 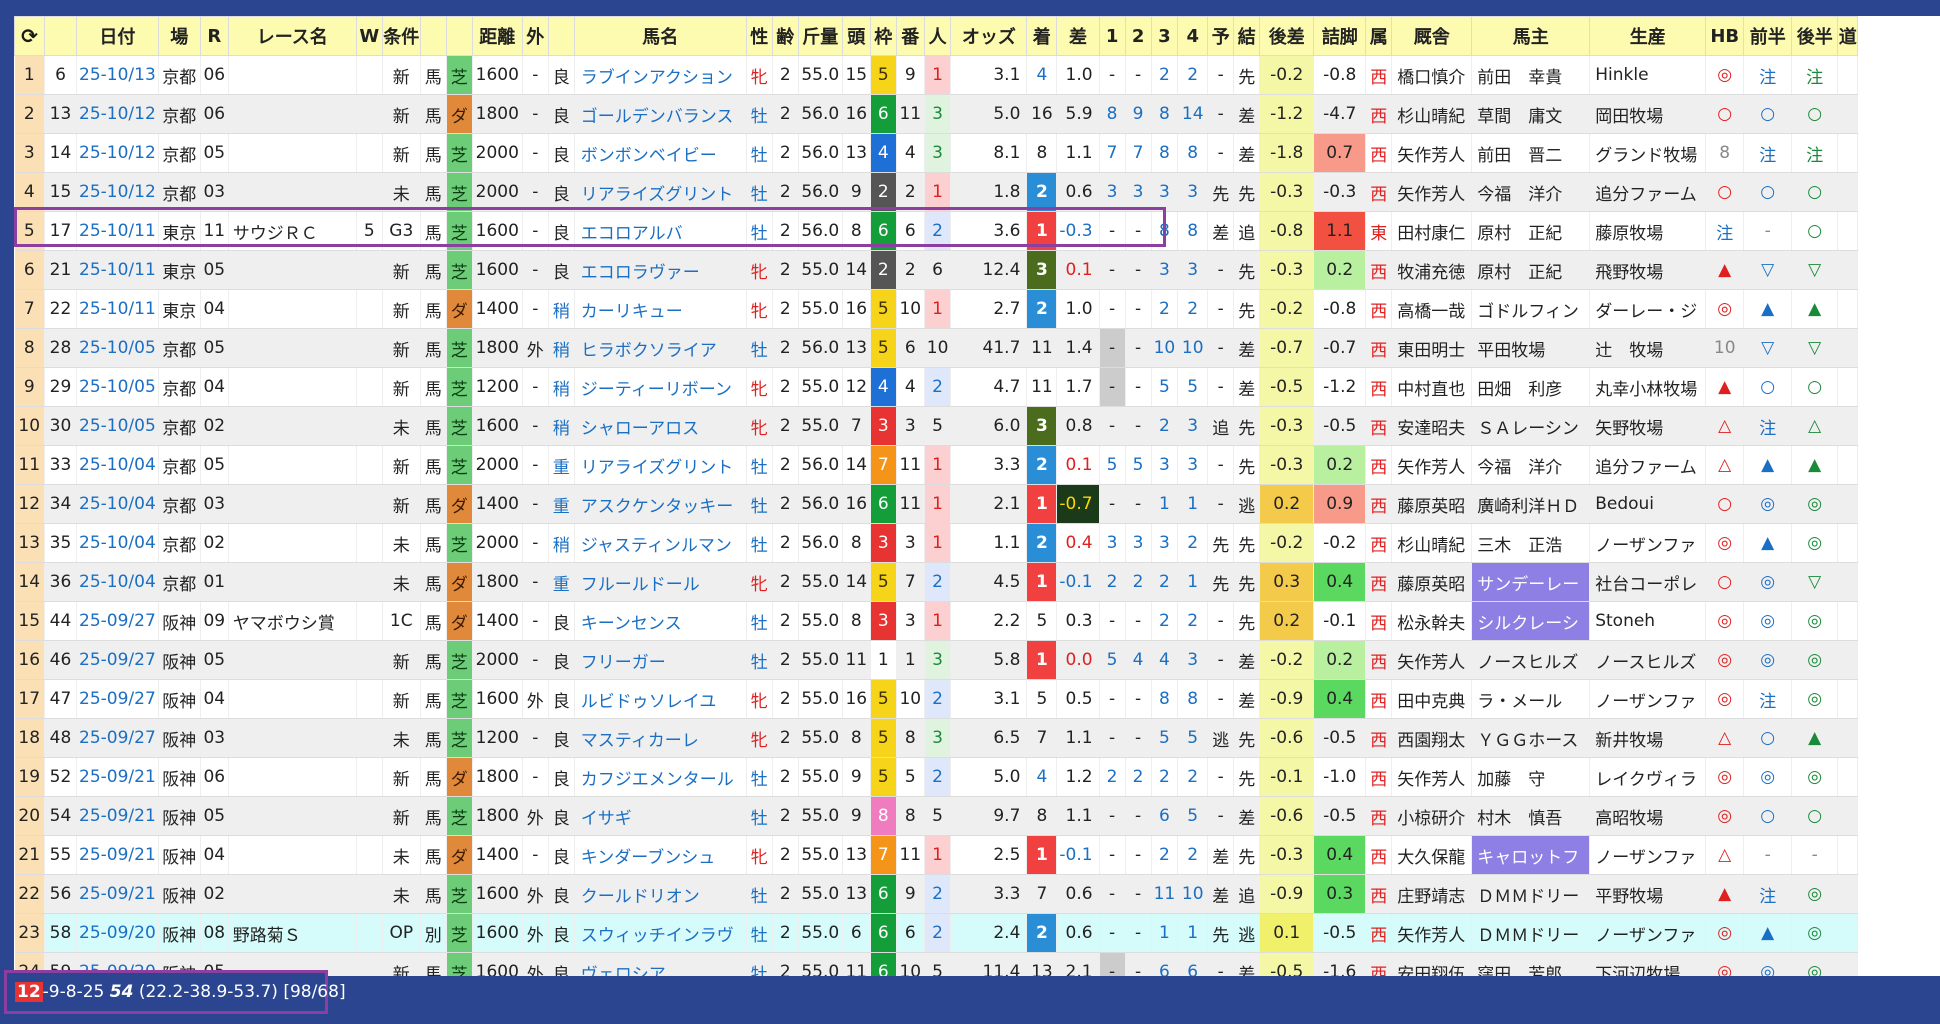 What do you see at coordinates (1379, 36) in the screenshot?
I see `column-header-aff: 属` at bounding box center [1379, 36].